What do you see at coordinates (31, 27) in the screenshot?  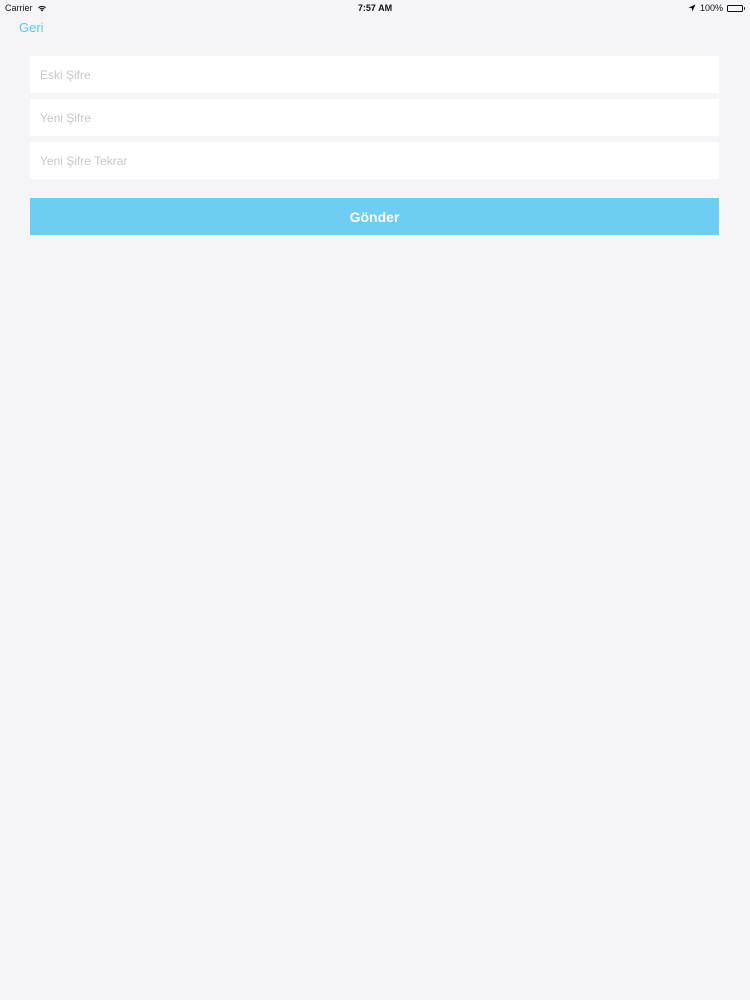 I see `back-button: Geri` at bounding box center [31, 27].